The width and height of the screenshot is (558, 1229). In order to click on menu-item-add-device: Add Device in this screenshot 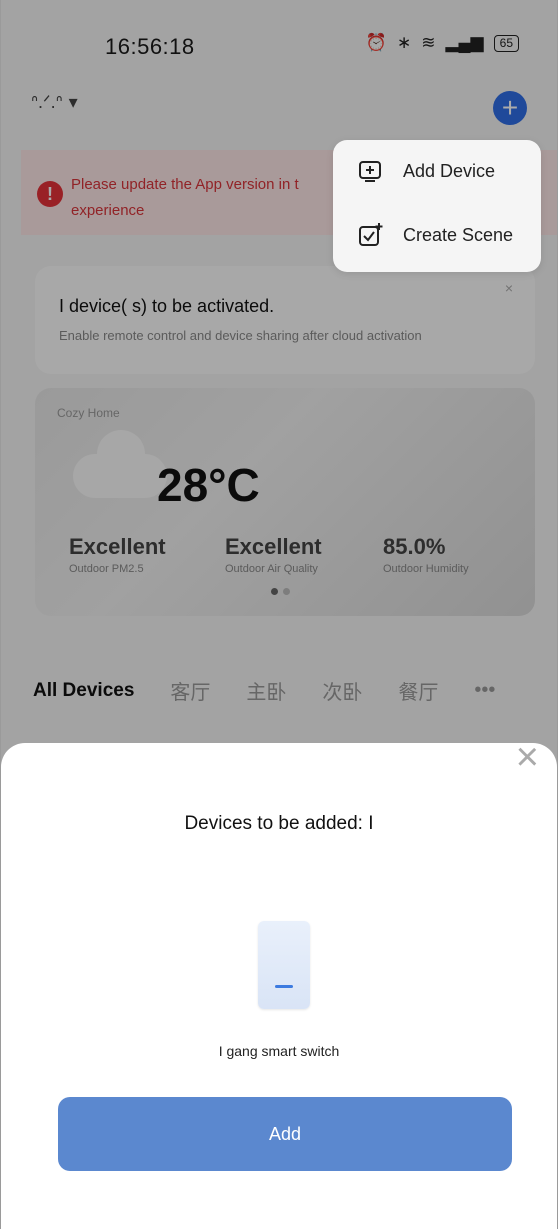, I will do `click(425, 171)`.